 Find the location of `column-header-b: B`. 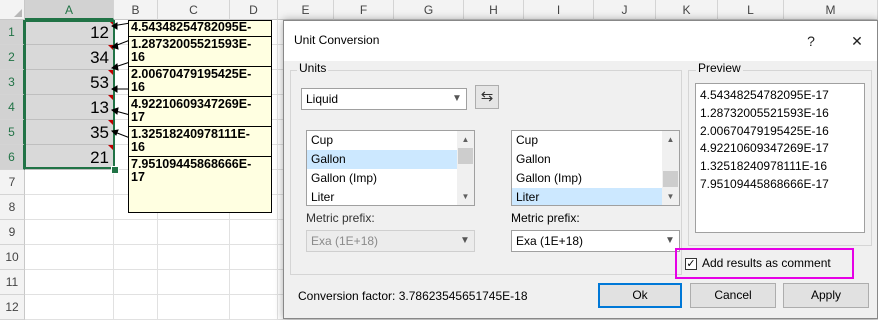

column-header-b: B is located at coordinates (136, 10).